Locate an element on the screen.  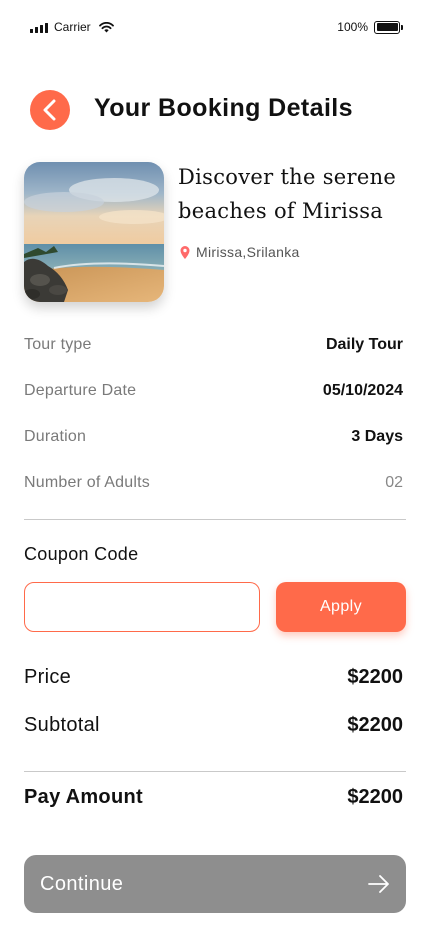
battery-fill is located at coordinates (387, 27).